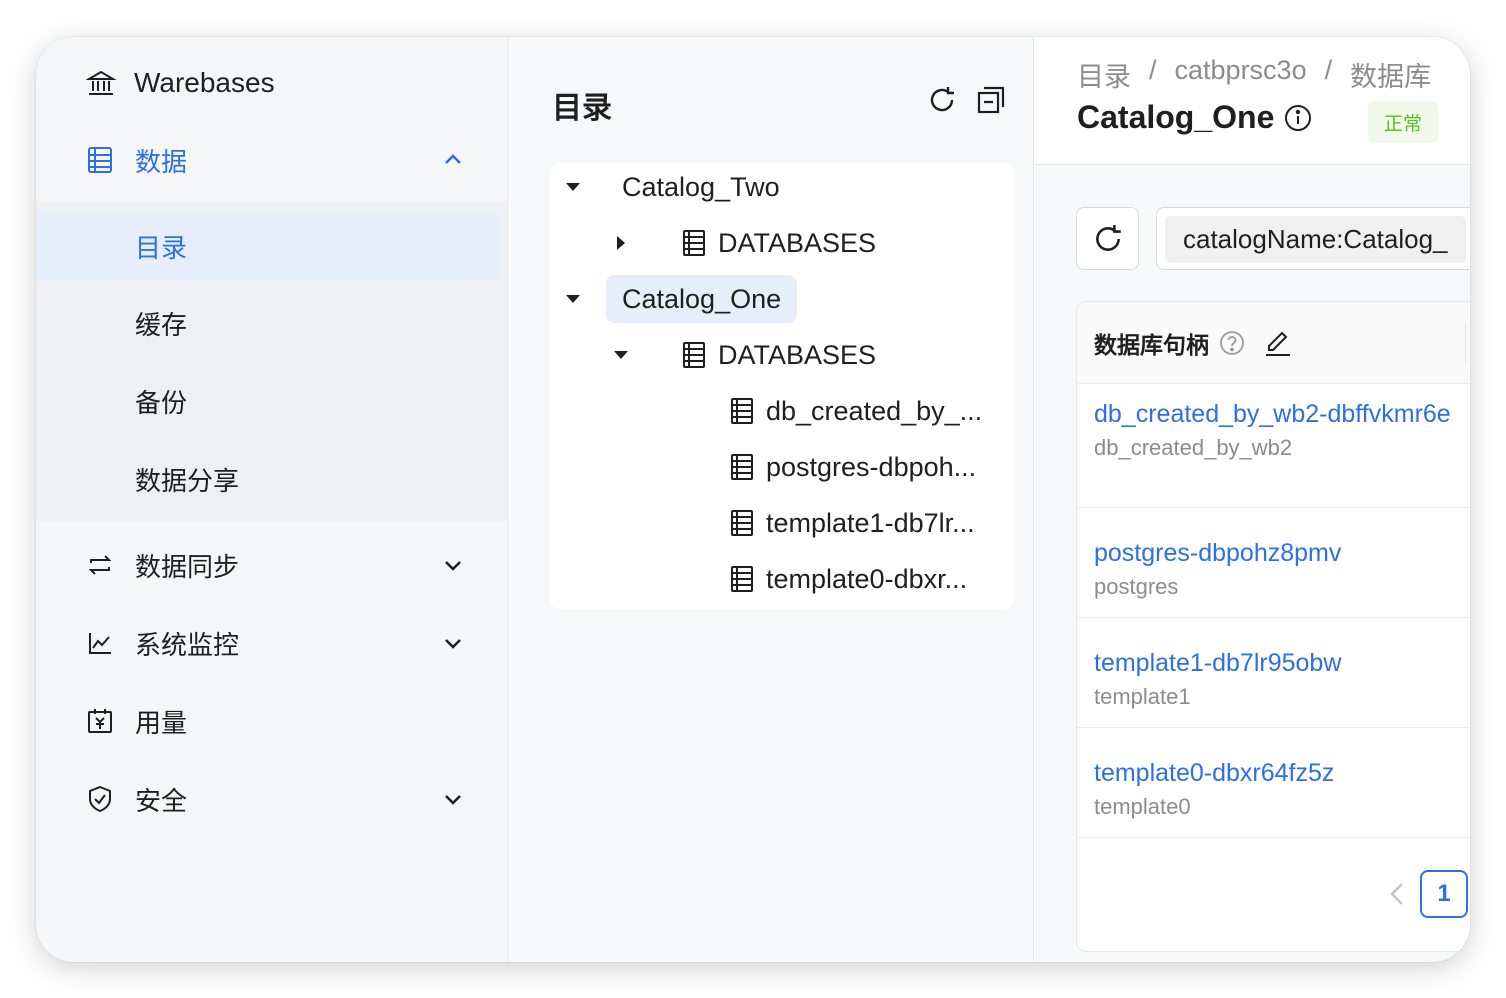 The image size is (1506, 998). I want to click on breadcrumb-item: catbprsc3o, so click(1241, 74).